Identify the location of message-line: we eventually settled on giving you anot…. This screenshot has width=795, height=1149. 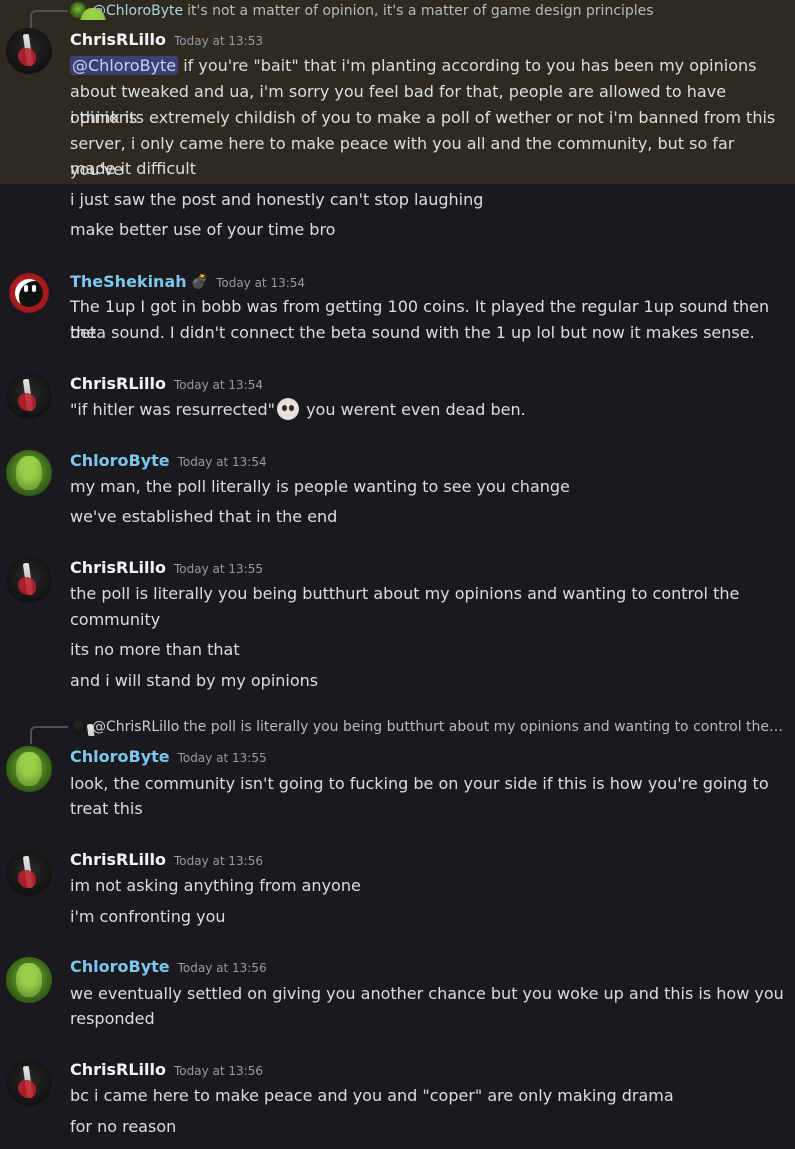
(427, 993).